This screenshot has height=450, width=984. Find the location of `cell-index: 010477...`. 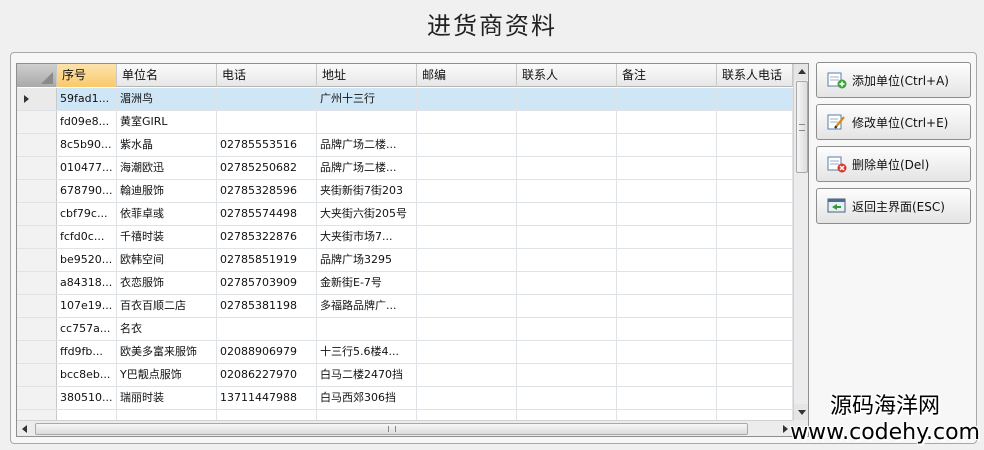

cell-index: 010477... is located at coordinates (87, 168).